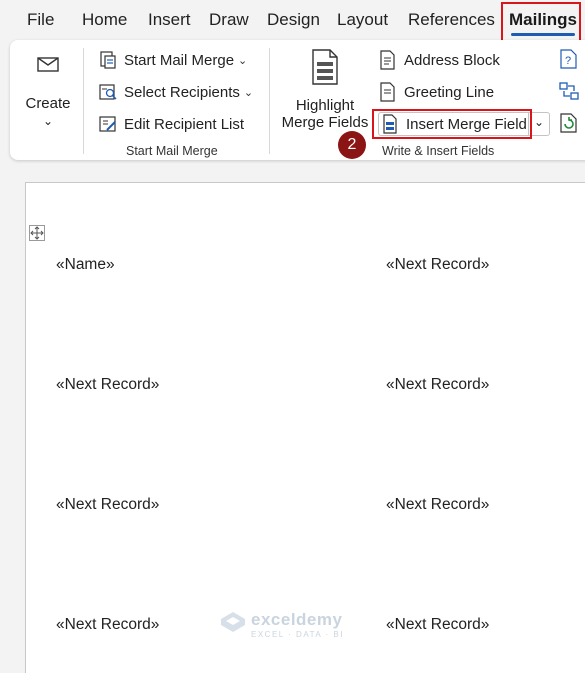  I want to click on recipients-icon, so click(108, 92).